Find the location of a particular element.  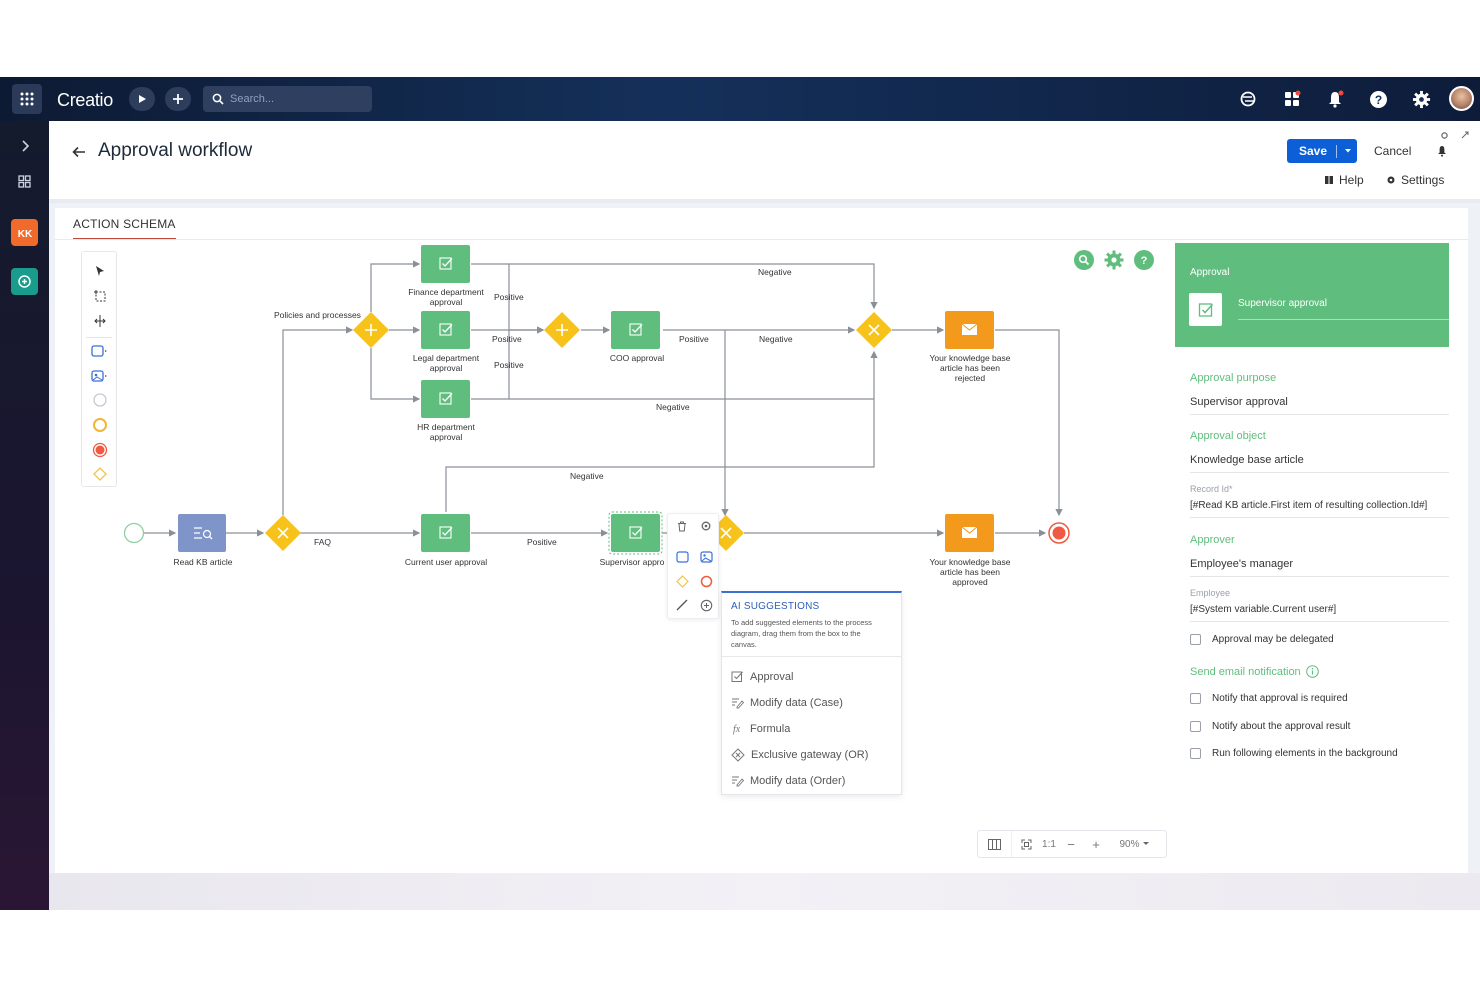

employee-label: Employee is located at coordinates (1210, 593).